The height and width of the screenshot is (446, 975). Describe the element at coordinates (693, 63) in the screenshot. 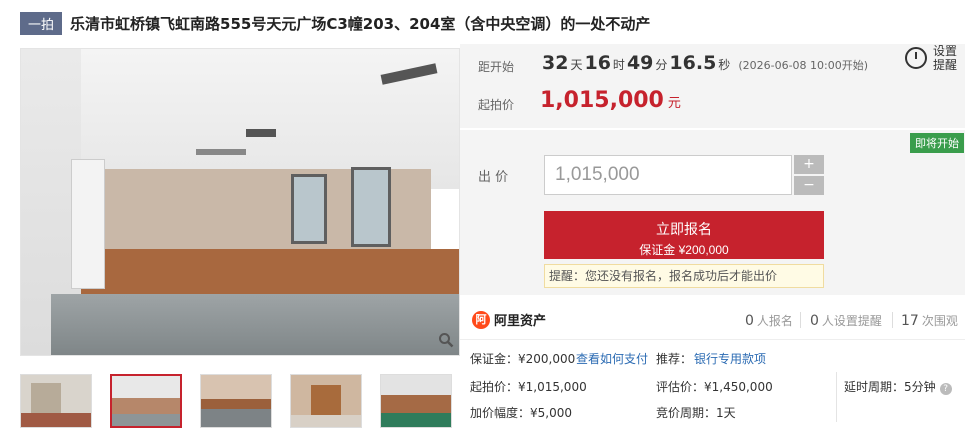

I see `countdown-seconds: 16.5` at that location.